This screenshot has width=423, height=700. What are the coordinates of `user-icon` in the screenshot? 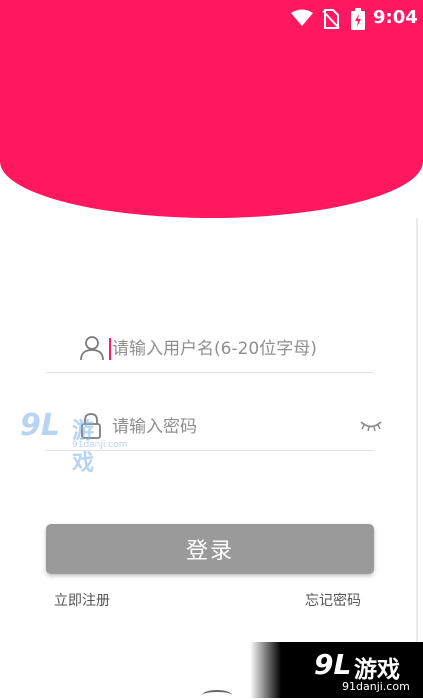 It's located at (92, 350).